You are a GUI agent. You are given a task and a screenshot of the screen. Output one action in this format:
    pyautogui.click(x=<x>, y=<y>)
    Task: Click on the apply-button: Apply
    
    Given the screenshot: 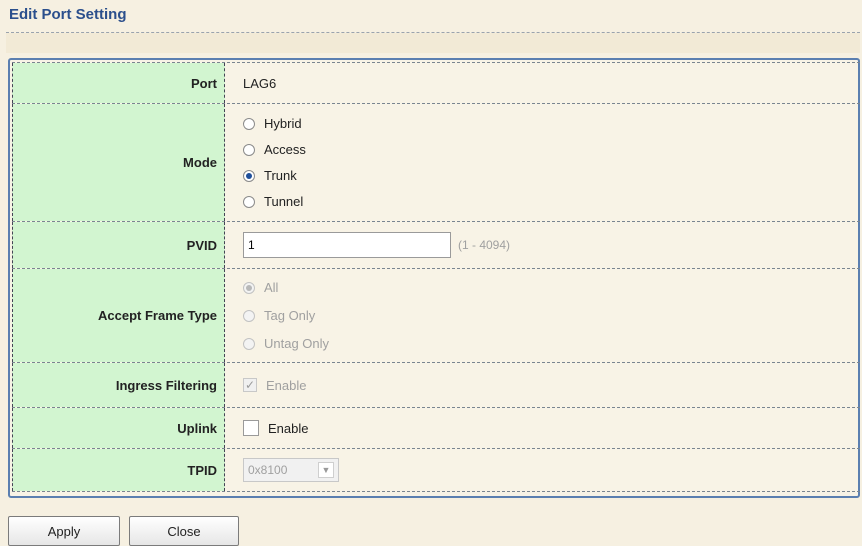 What is the action you would take?
    pyautogui.click(x=64, y=531)
    